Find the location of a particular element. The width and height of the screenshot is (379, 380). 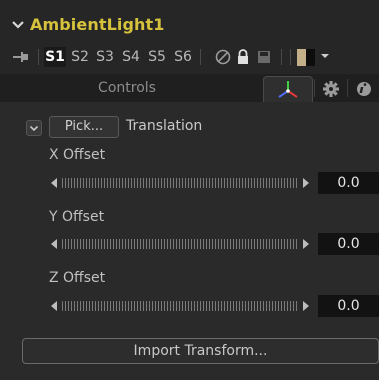

tab-controls: Controls is located at coordinates (127, 88).